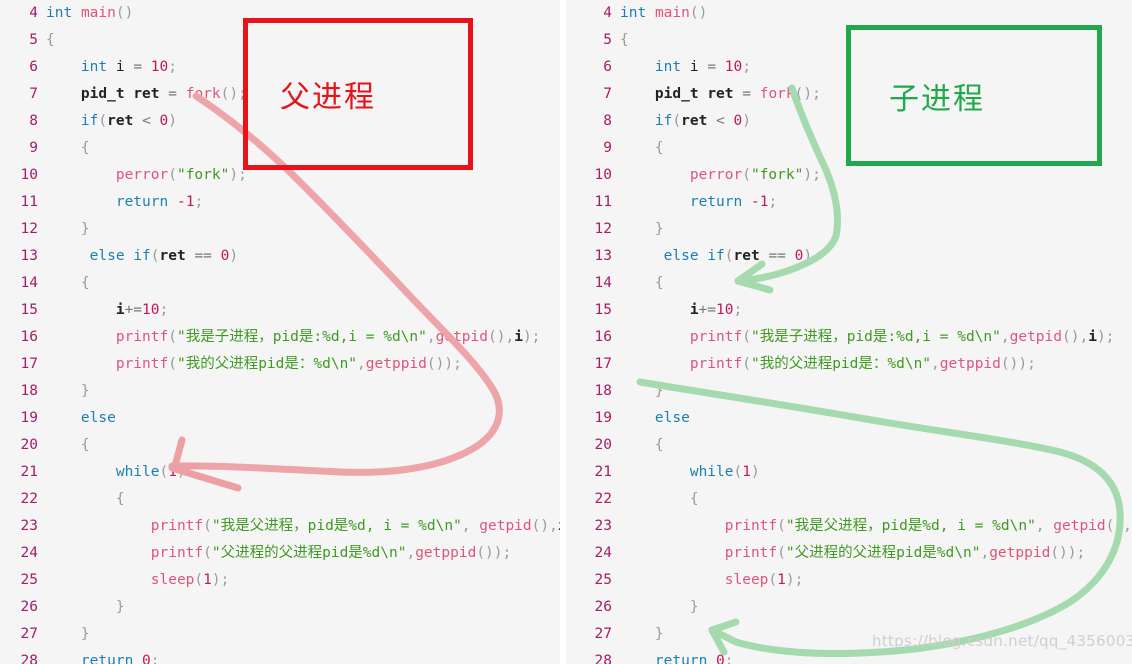  Describe the element at coordinates (603, 364) in the screenshot. I see `line-number: 17` at that location.